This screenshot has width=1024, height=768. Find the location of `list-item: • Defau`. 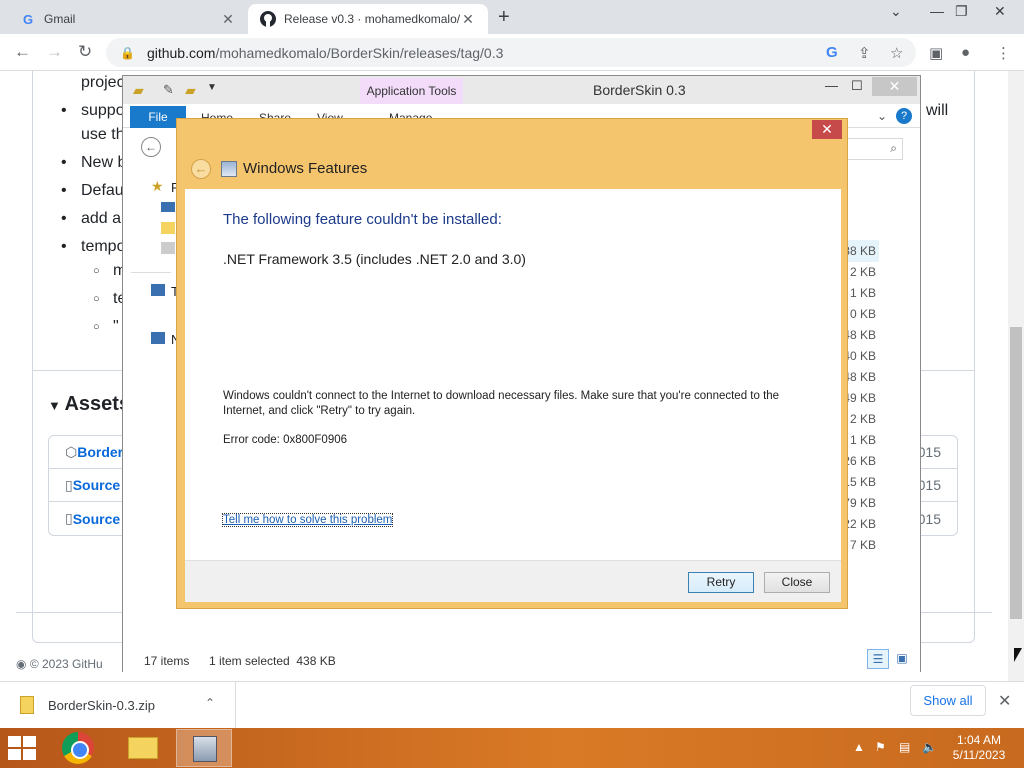

list-item: • Defau is located at coordinates (92, 190).